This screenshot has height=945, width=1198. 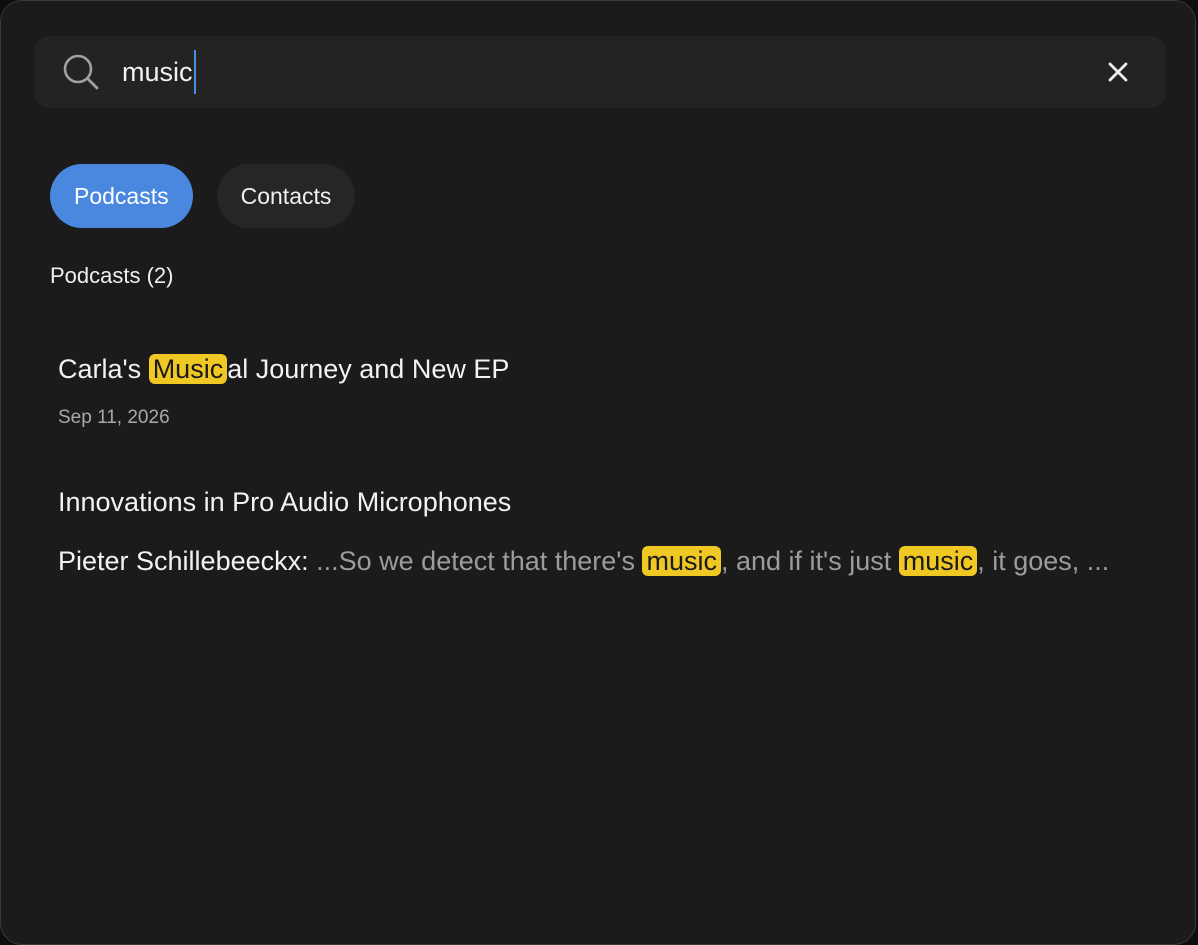 I want to click on search-input: music, so click(x=602, y=72).